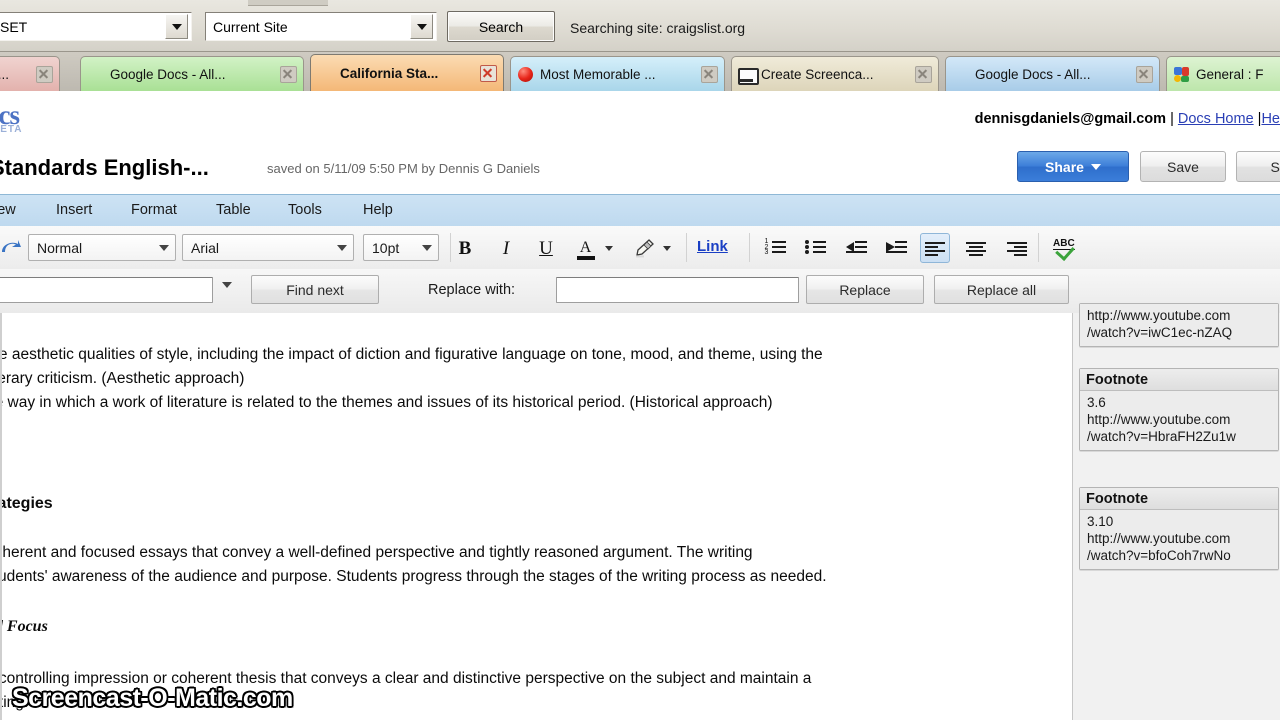 The image size is (1280, 720). What do you see at coordinates (748, 75) in the screenshot?
I see `monitor-icon` at bounding box center [748, 75].